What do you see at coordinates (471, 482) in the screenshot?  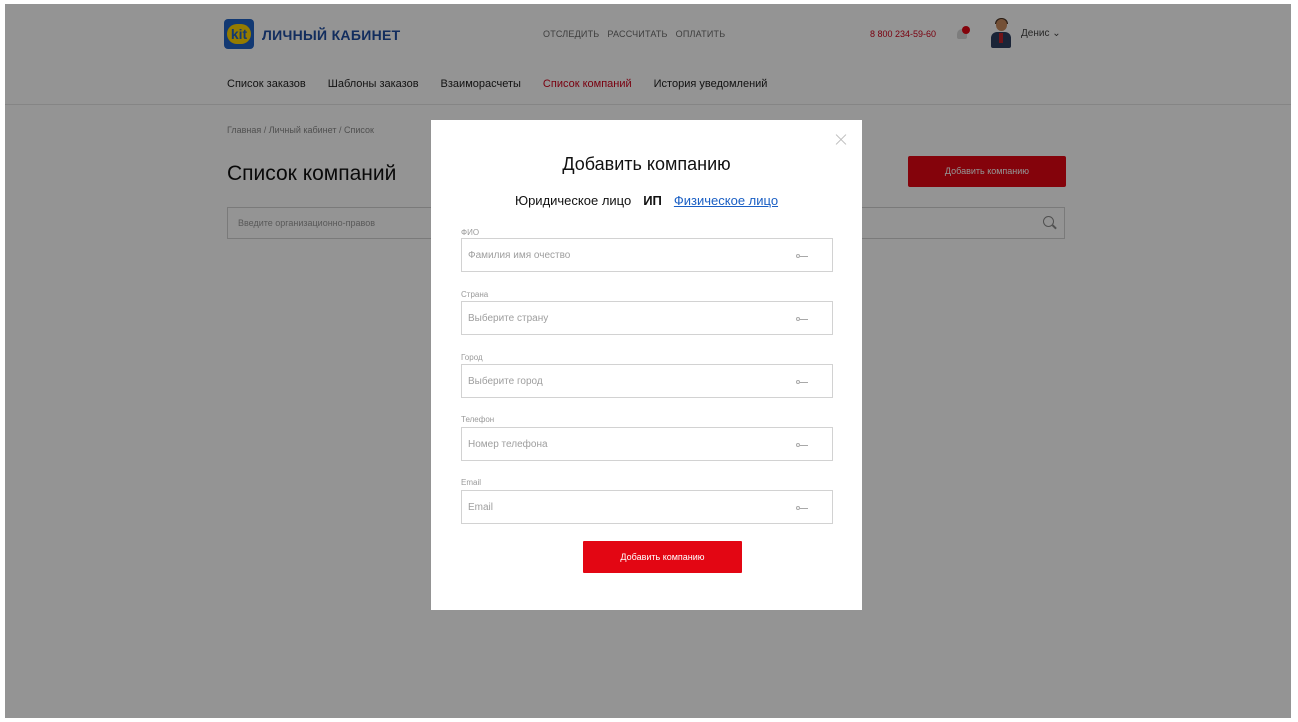 I see `email-label: Email` at bounding box center [471, 482].